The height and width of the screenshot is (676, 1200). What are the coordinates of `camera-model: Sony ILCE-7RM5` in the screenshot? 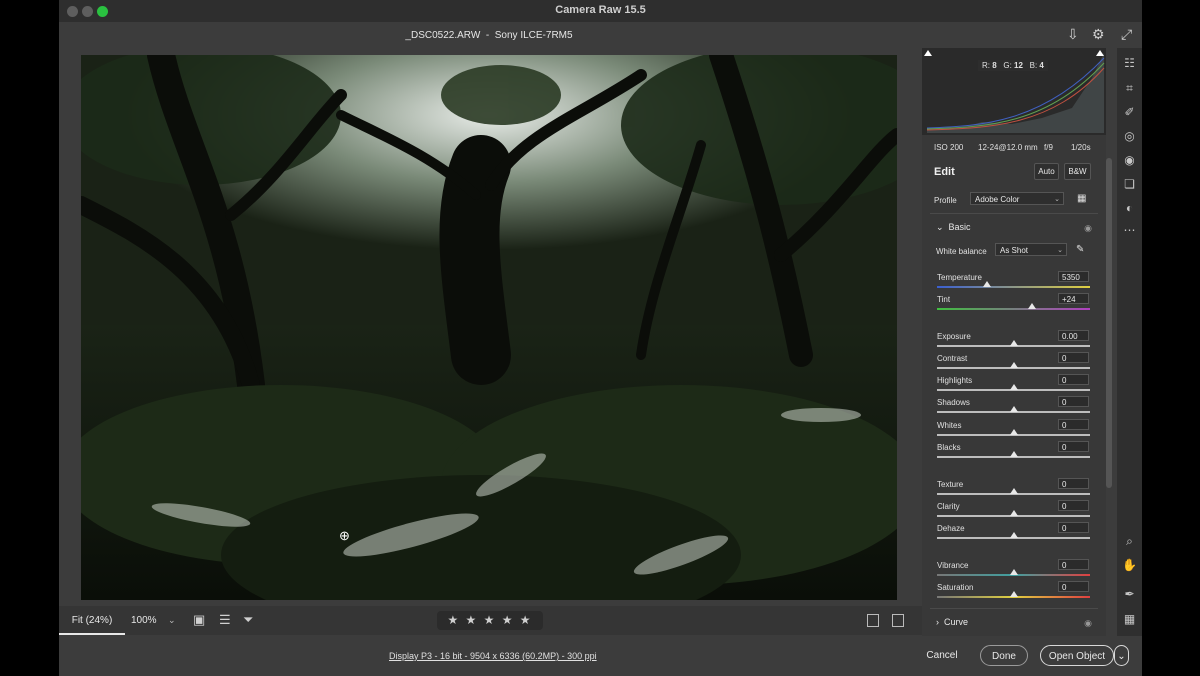 It's located at (533, 35).